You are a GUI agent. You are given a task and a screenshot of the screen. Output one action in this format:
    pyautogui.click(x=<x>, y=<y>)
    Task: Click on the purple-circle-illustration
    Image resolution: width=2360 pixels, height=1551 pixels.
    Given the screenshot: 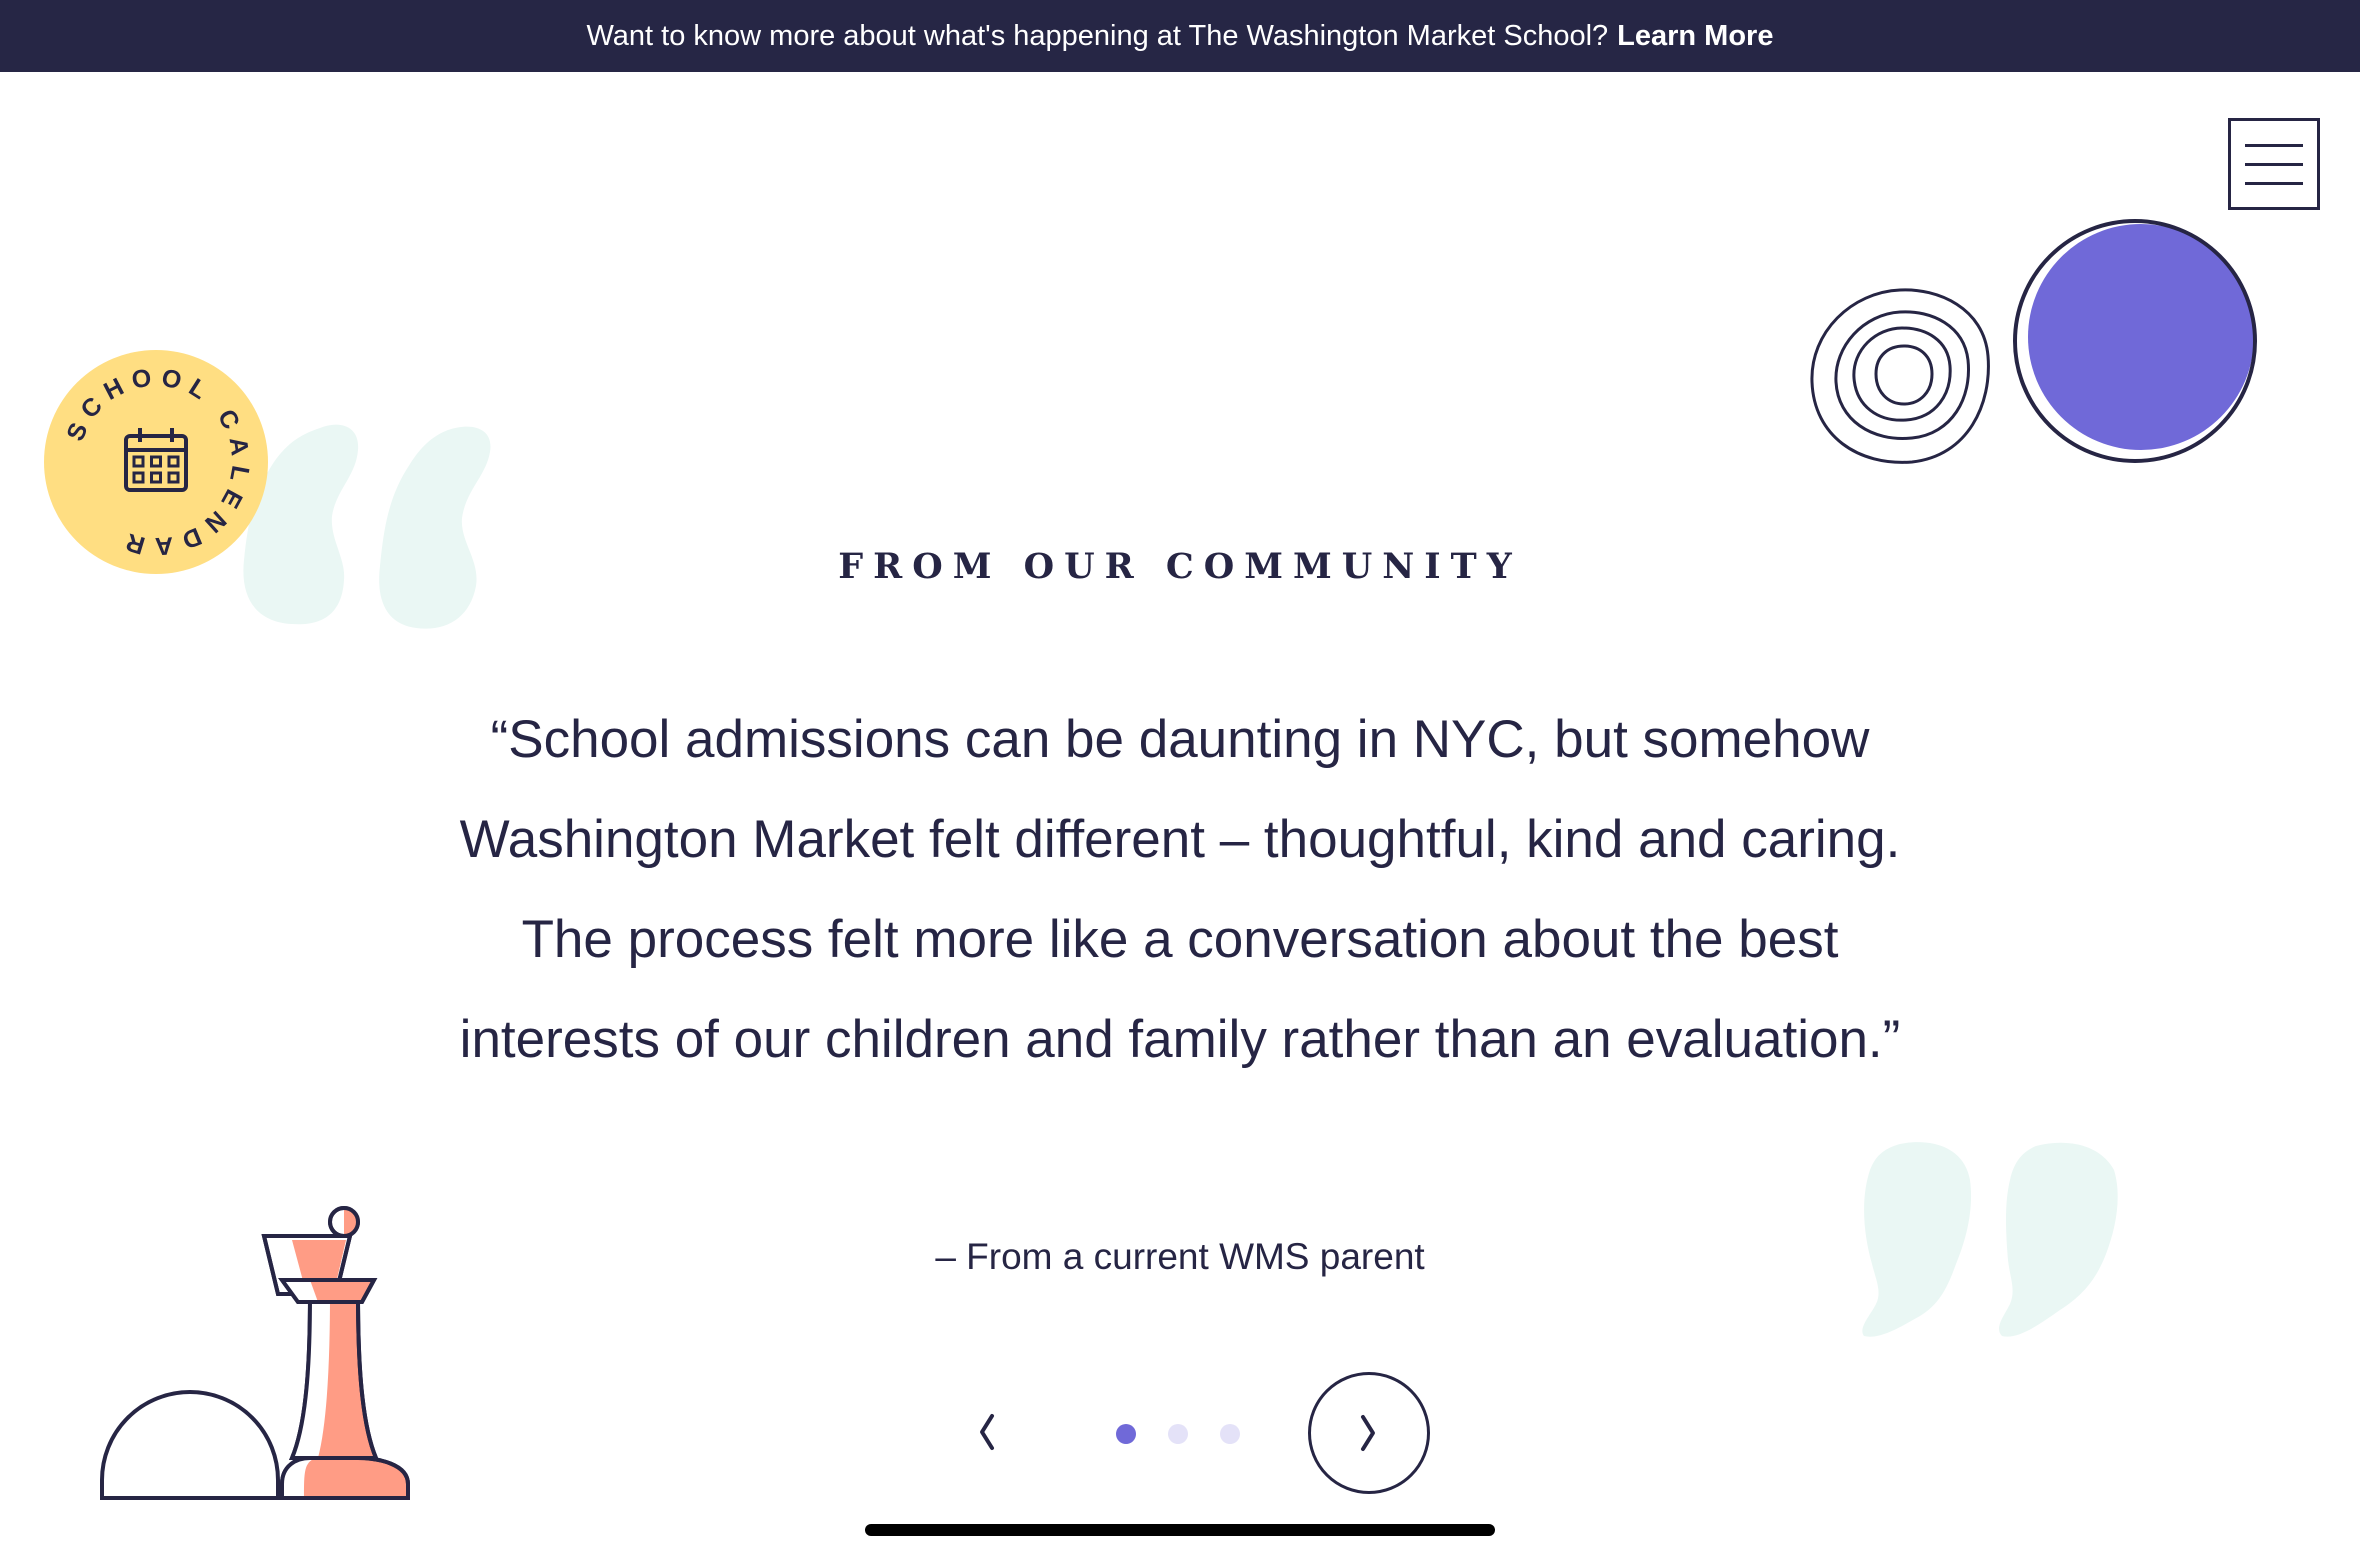 What is the action you would take?
    pyautogui.click(x=2135, y=341)
    